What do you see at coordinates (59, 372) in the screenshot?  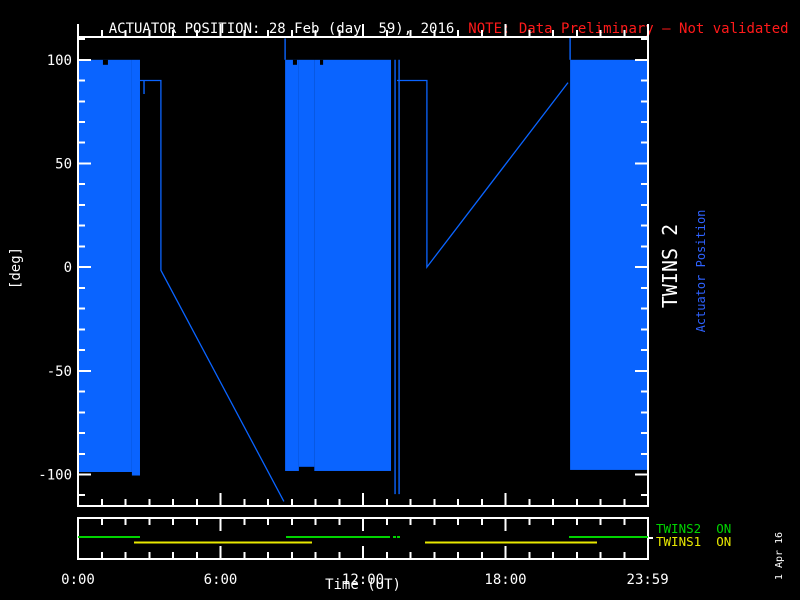 I see `y-tick-label: -50` at bounding box center [59, 372].